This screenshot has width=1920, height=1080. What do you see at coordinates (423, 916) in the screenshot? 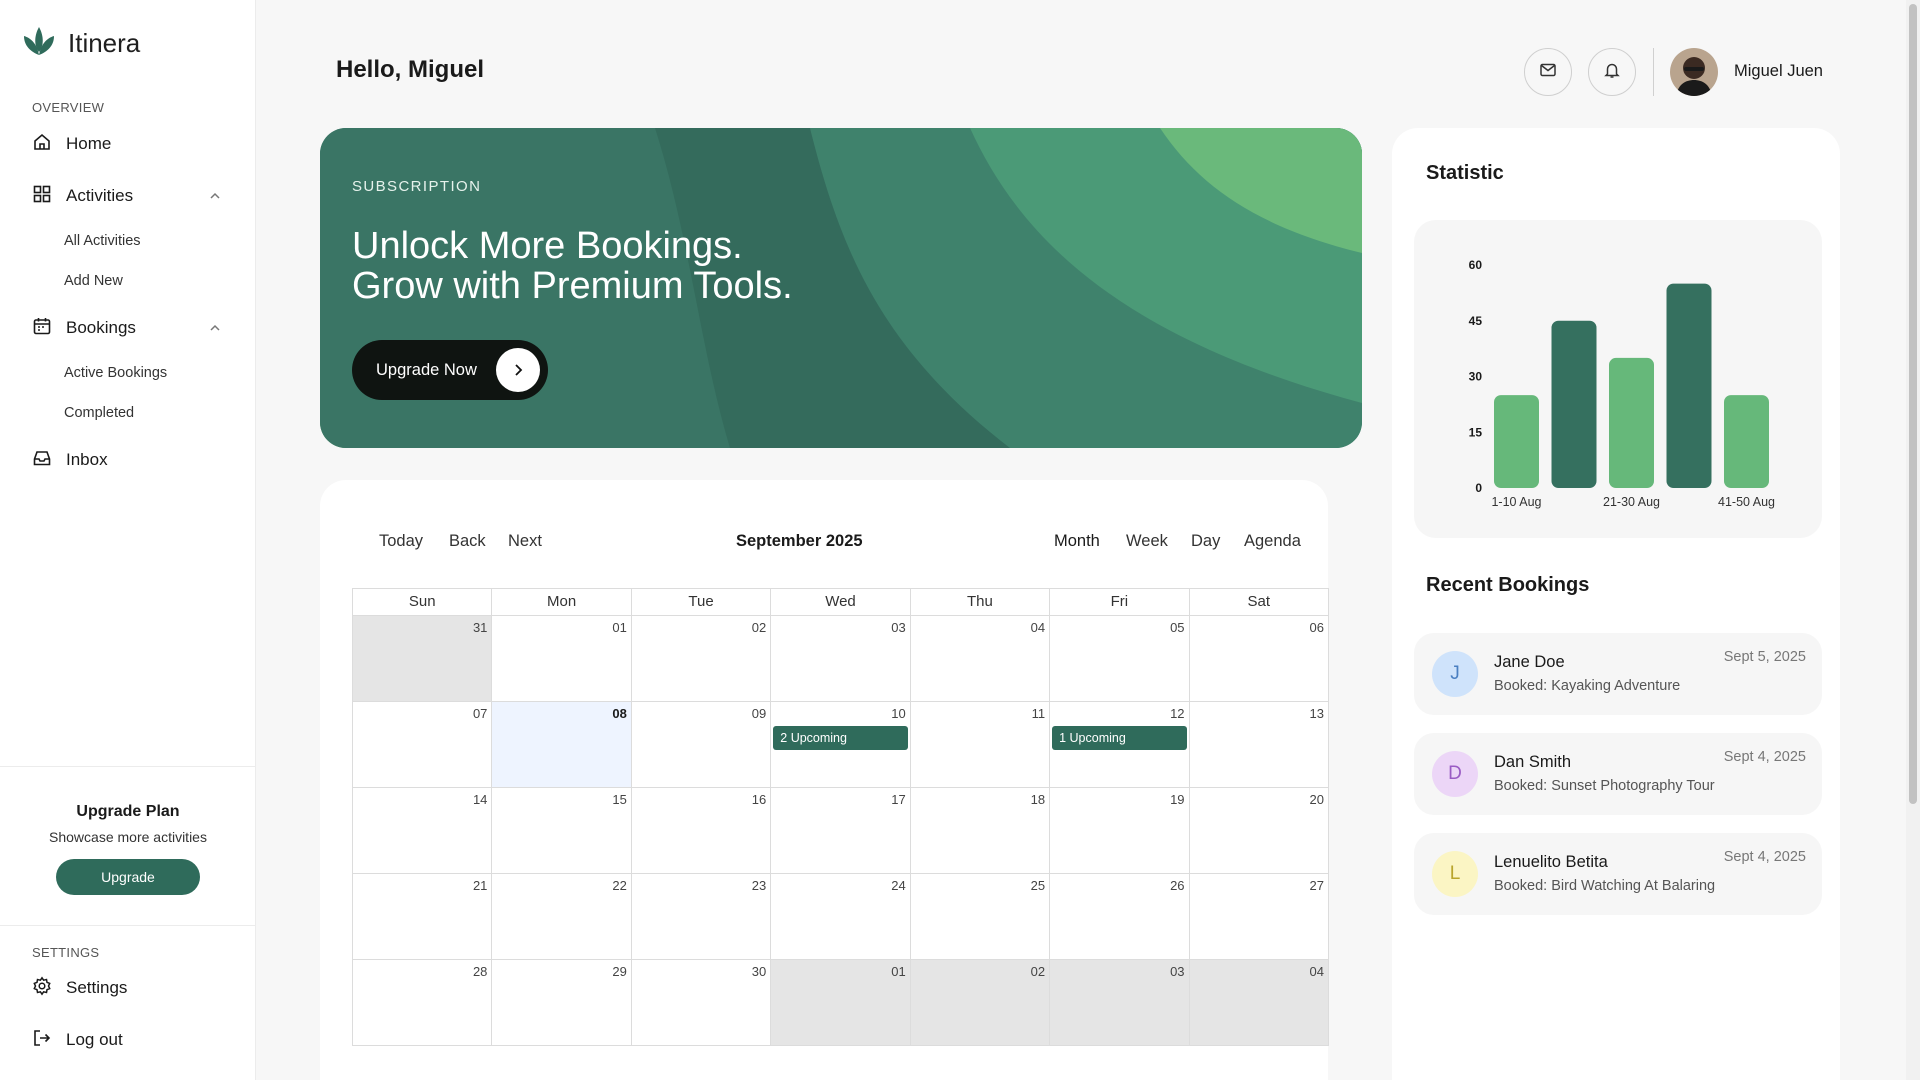
I see `calendar-day-cell: 21` at bounding box center [423, 916].